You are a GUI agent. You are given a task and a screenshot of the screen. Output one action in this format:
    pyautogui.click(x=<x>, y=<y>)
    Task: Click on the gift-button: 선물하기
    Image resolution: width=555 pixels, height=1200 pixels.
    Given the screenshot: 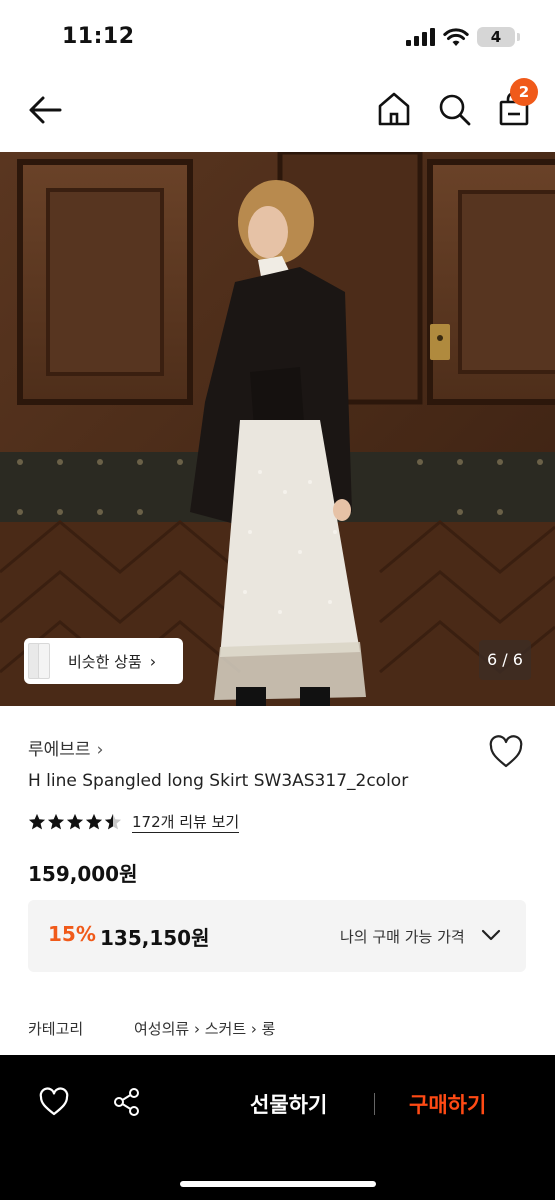 What is the action you would take?
    pyautogui.click(x=288, y=1104)
    